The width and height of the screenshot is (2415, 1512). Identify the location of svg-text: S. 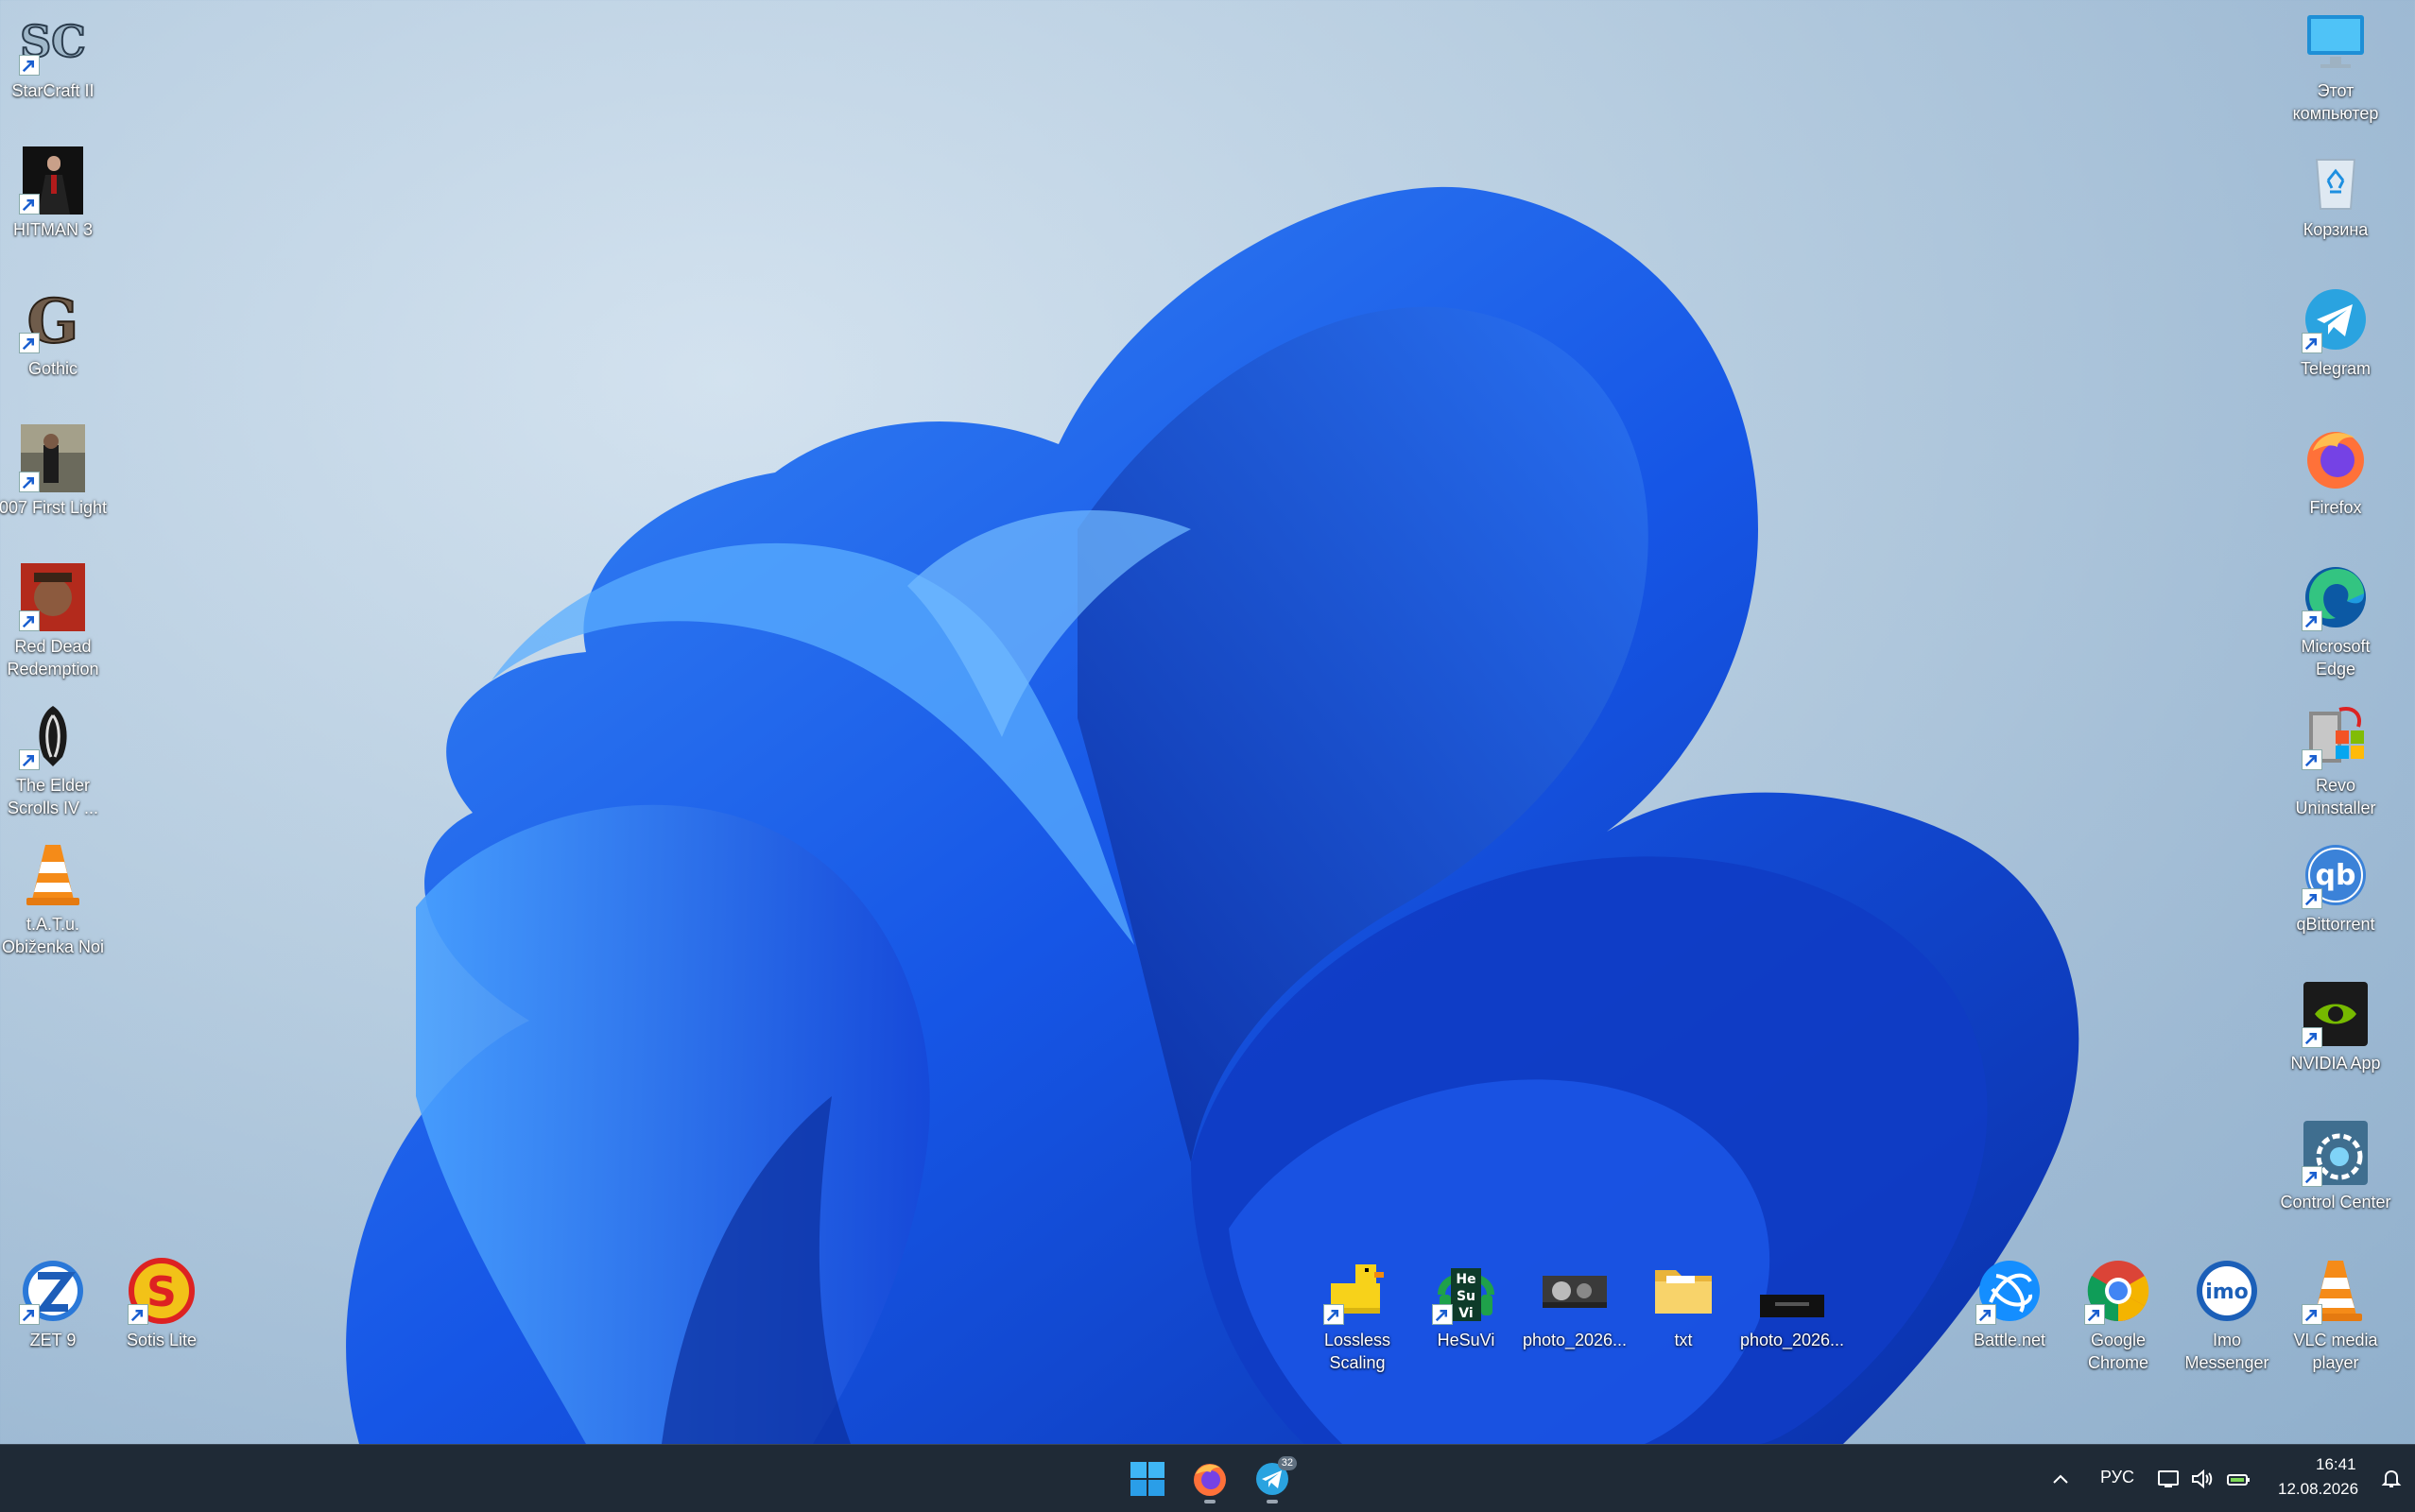
(162, 1292).